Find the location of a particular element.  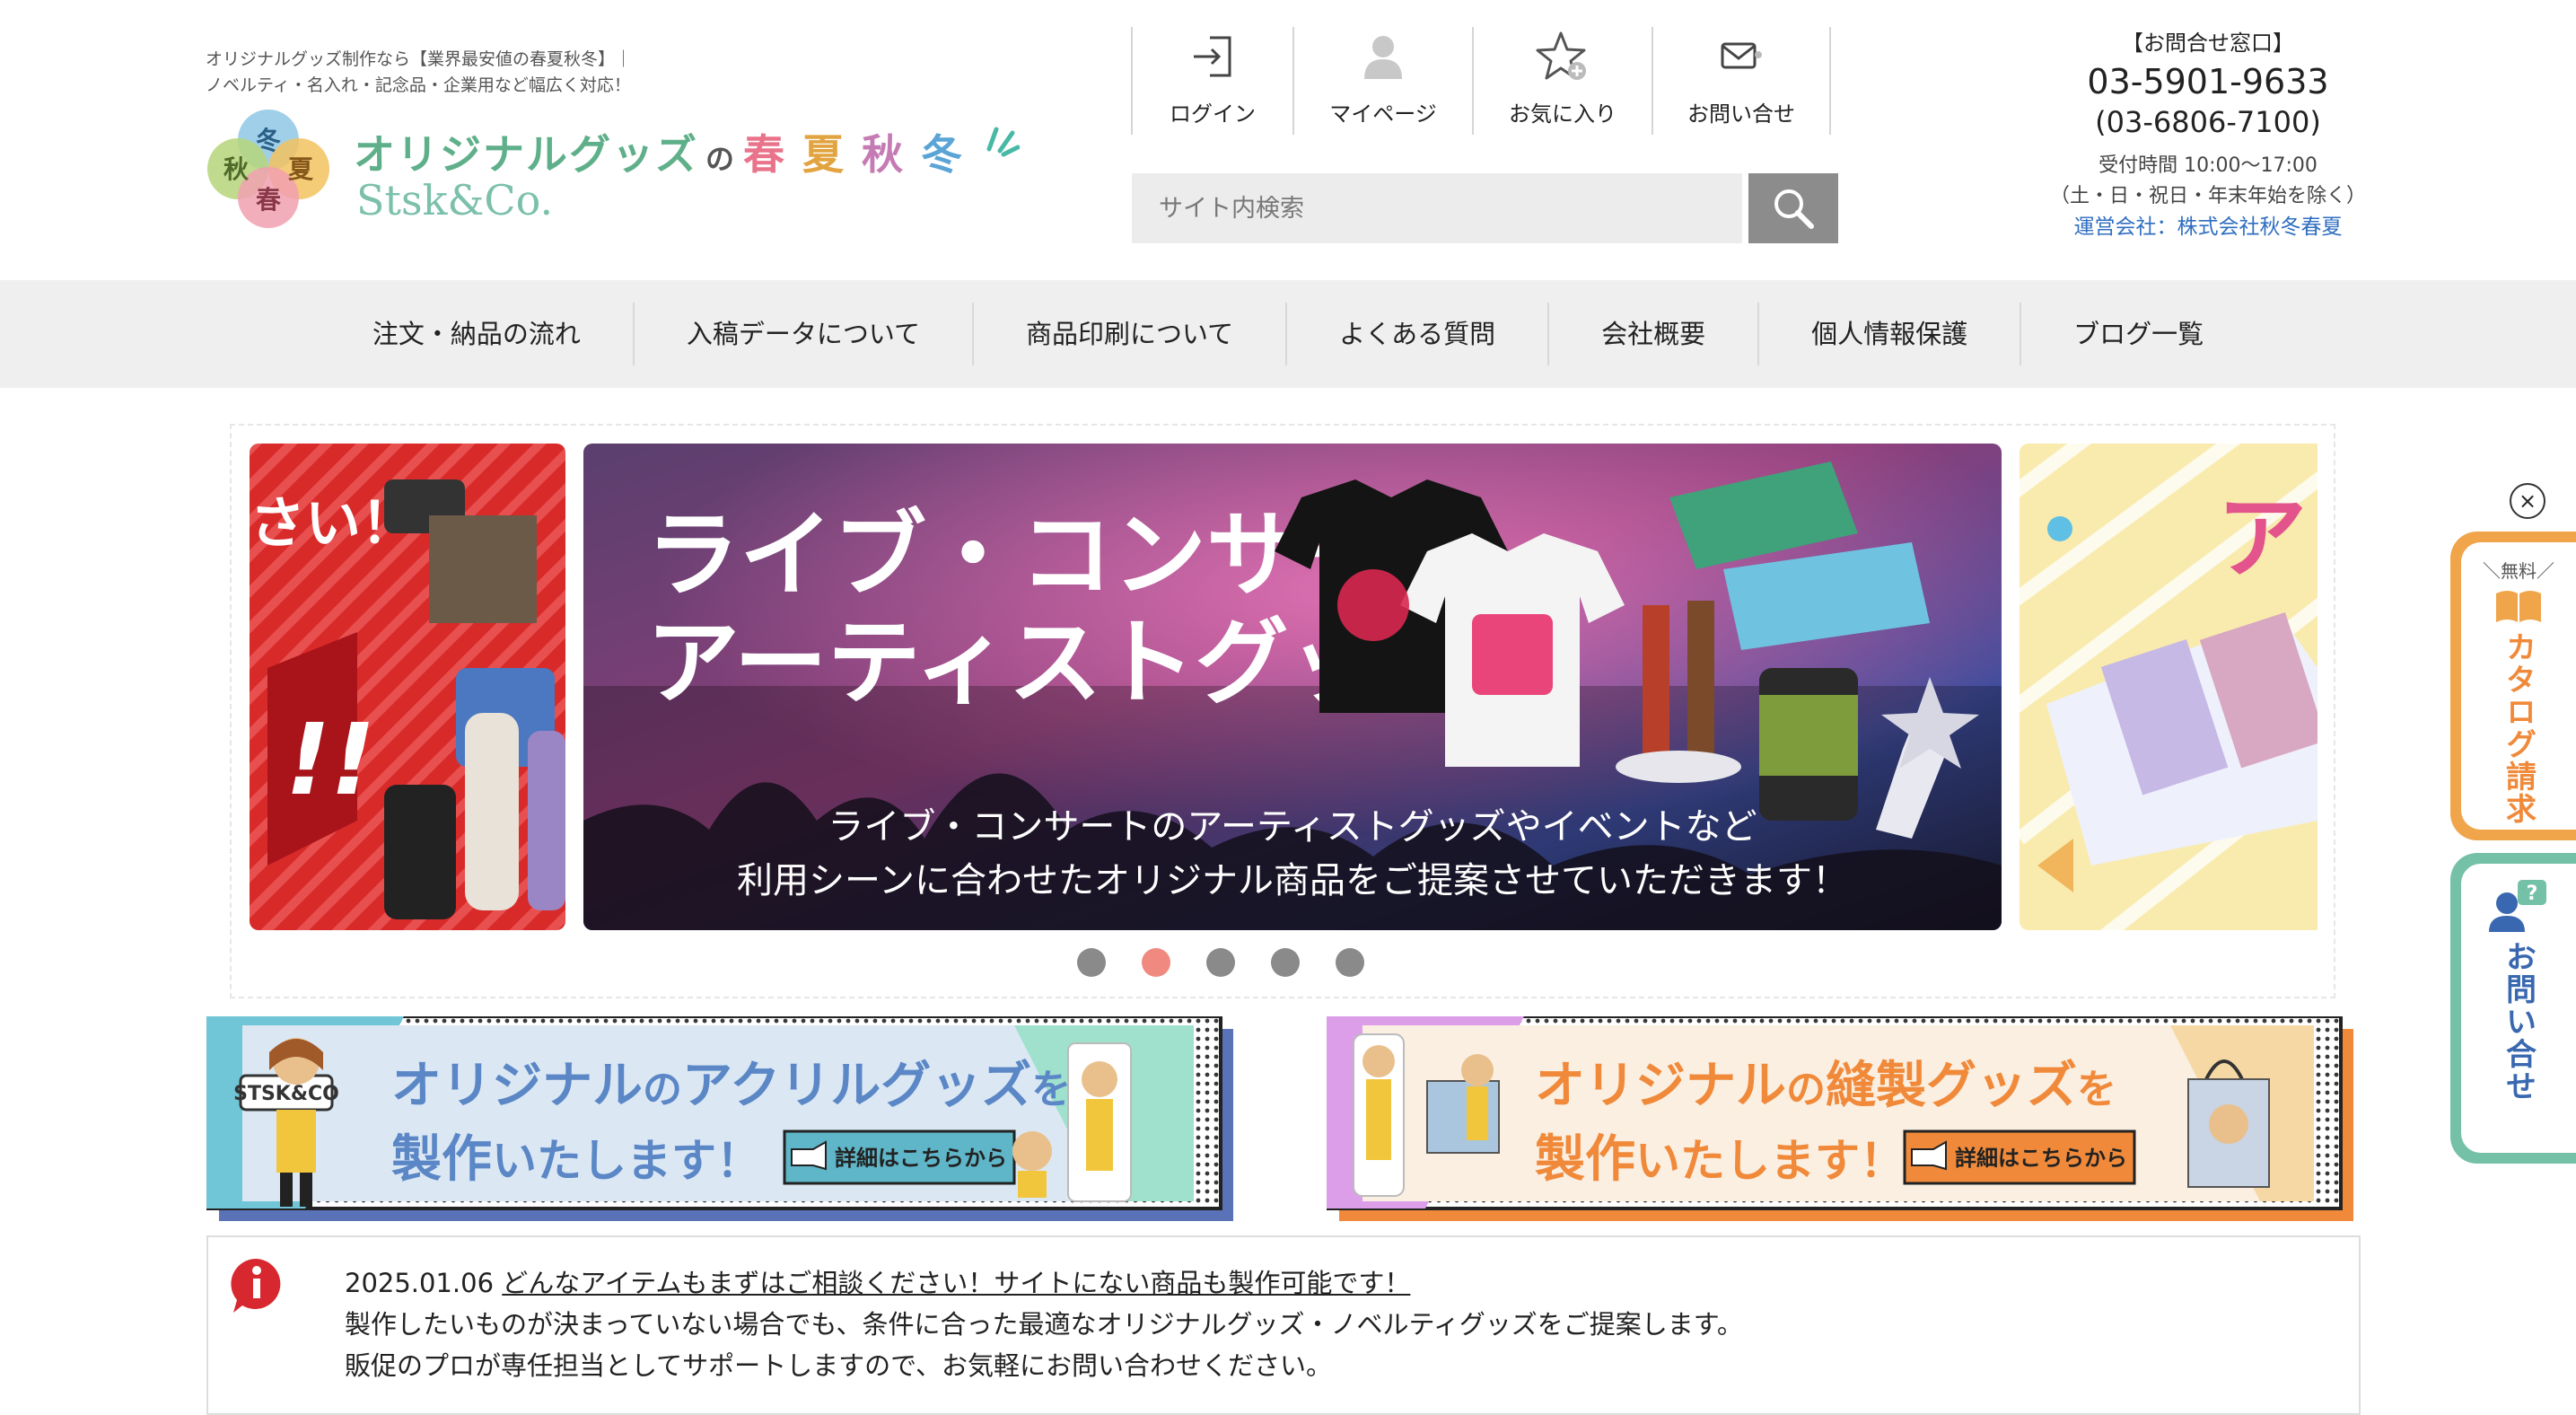

nav-printing: 商品印刷について is located at coordinates (1131, 334).